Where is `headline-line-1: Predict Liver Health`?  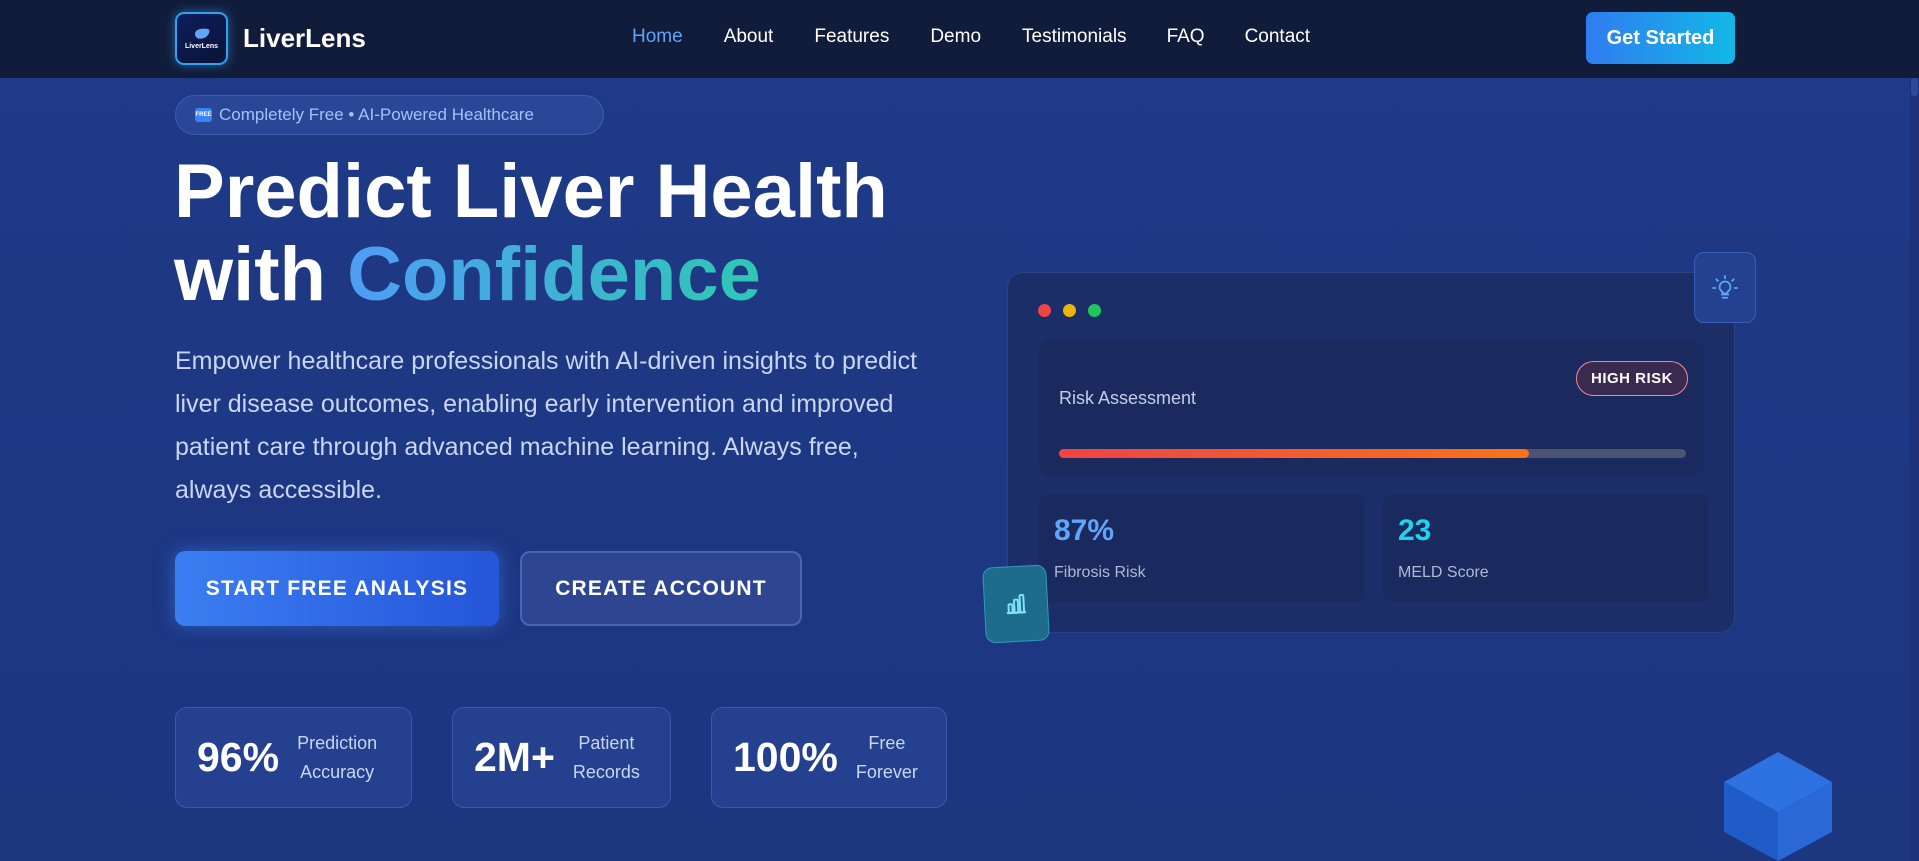 headline-line-1: Predict Liver Health is located at coordinates (531, 191).